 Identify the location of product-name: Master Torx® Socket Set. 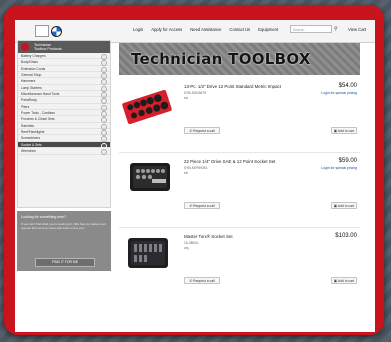
(244, 237).